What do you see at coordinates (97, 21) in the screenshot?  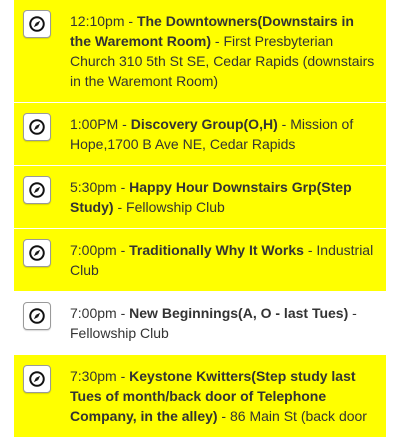 I see `meeting-time: 12:10pm` at bounding box center [97, 21].